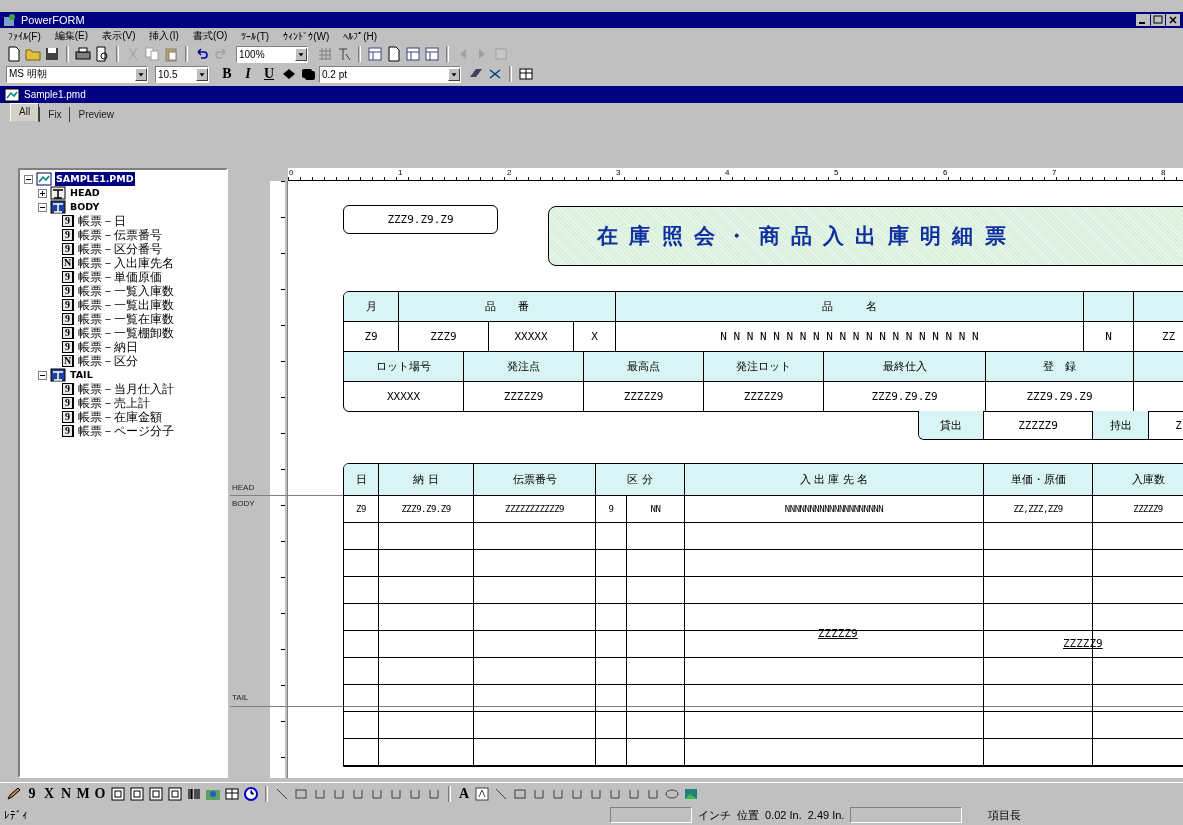 The image size is (1183, 825). I want to click on tree-item: 帳票－ページ分子, so click(126, 431).